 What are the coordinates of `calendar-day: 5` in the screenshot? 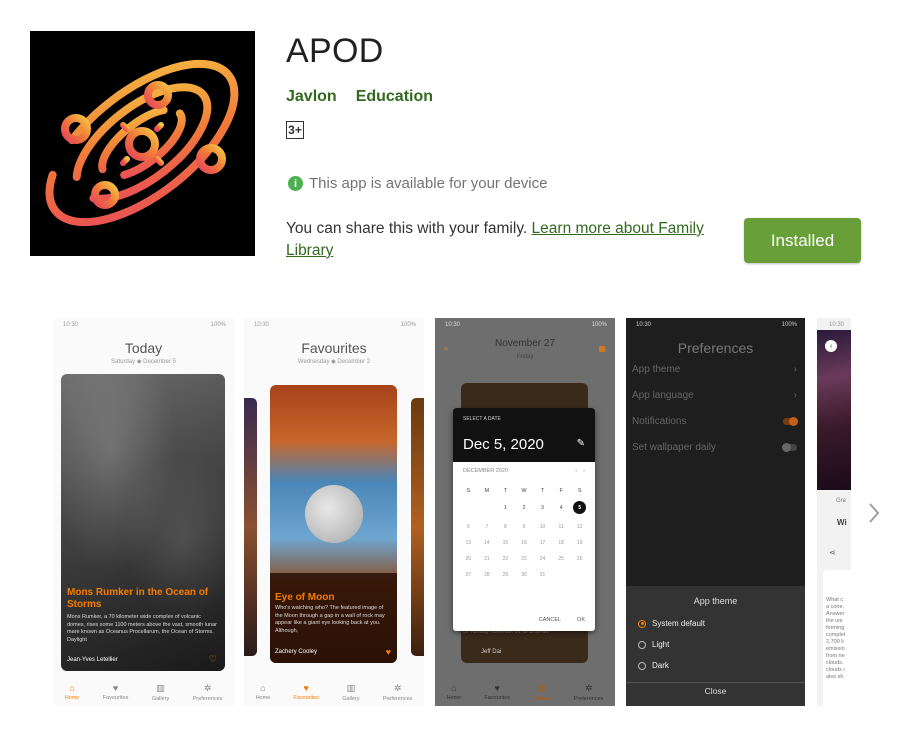 It's located at (580, 507).